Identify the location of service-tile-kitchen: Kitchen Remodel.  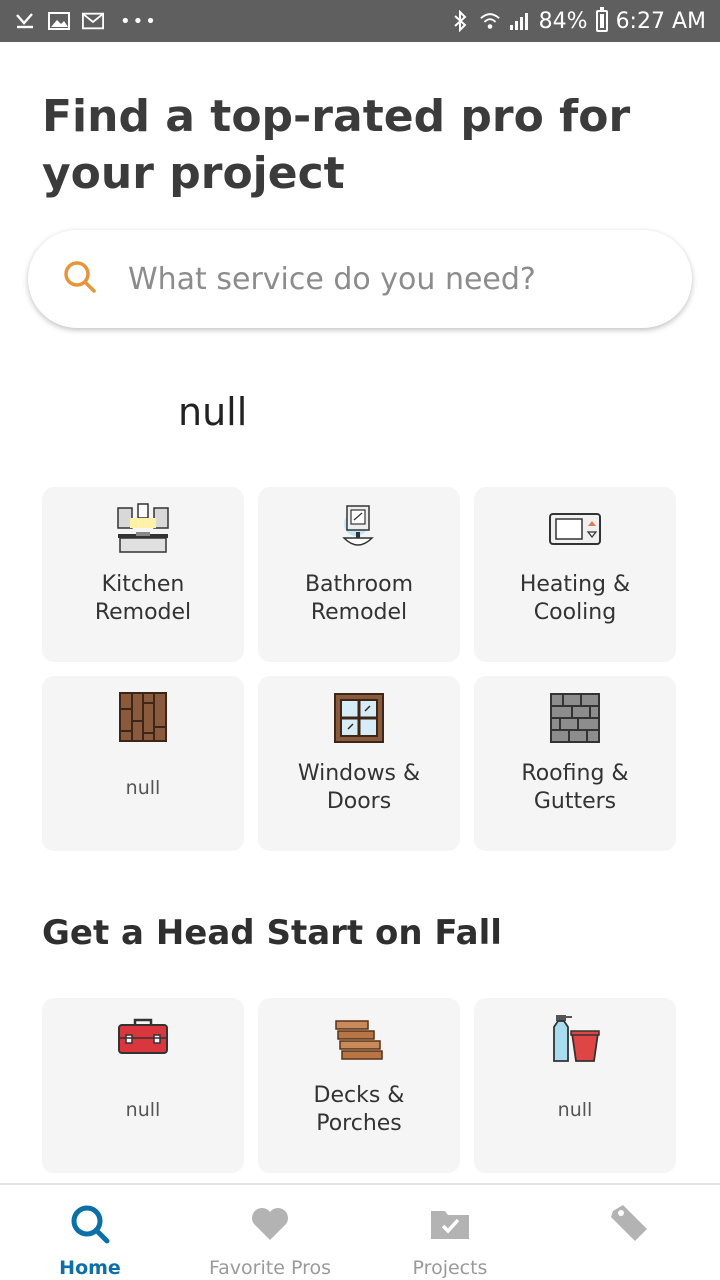
(143, 574).